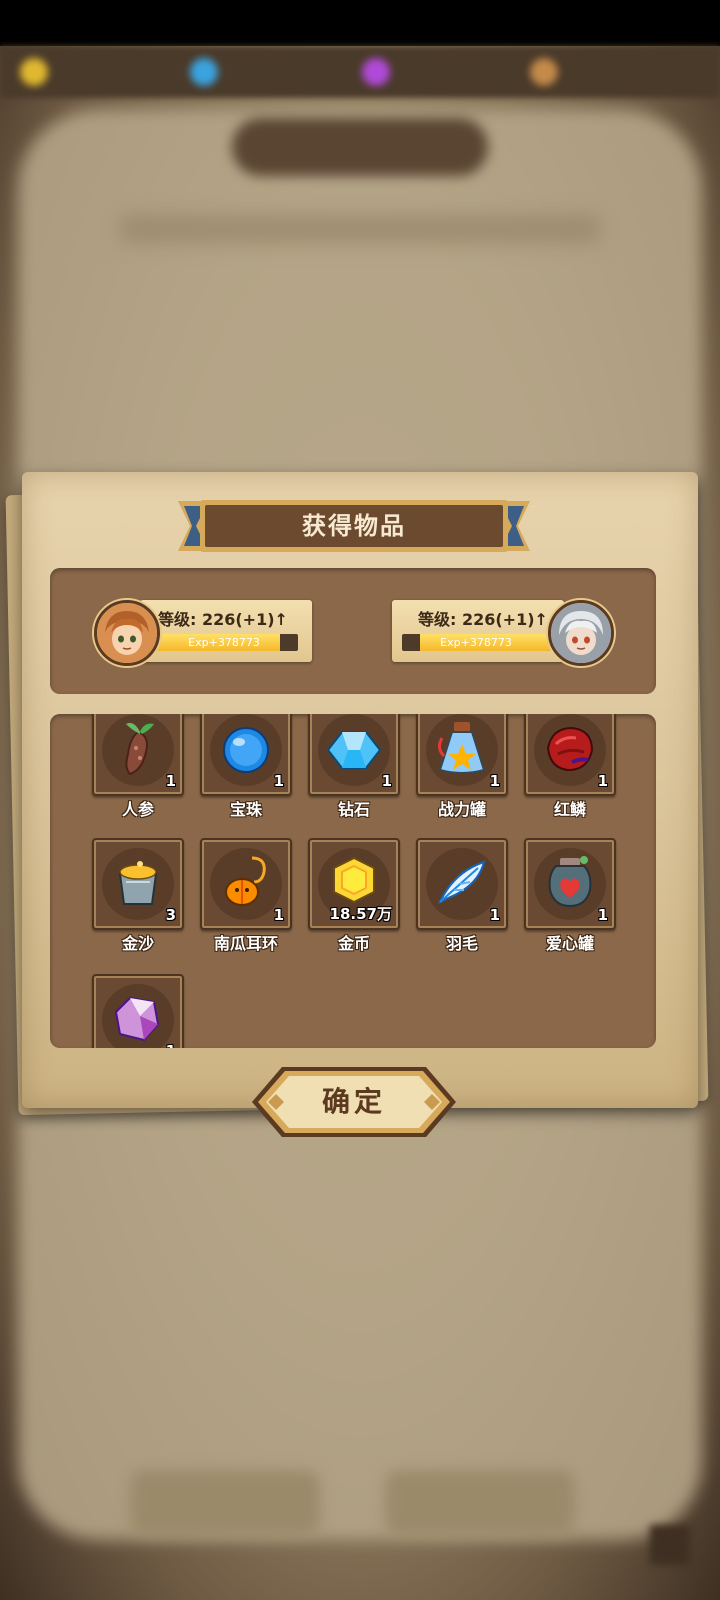  Describe the element at coordinates (34, 72) in the screenshot. I see `blurred-gold-icon` at that location.